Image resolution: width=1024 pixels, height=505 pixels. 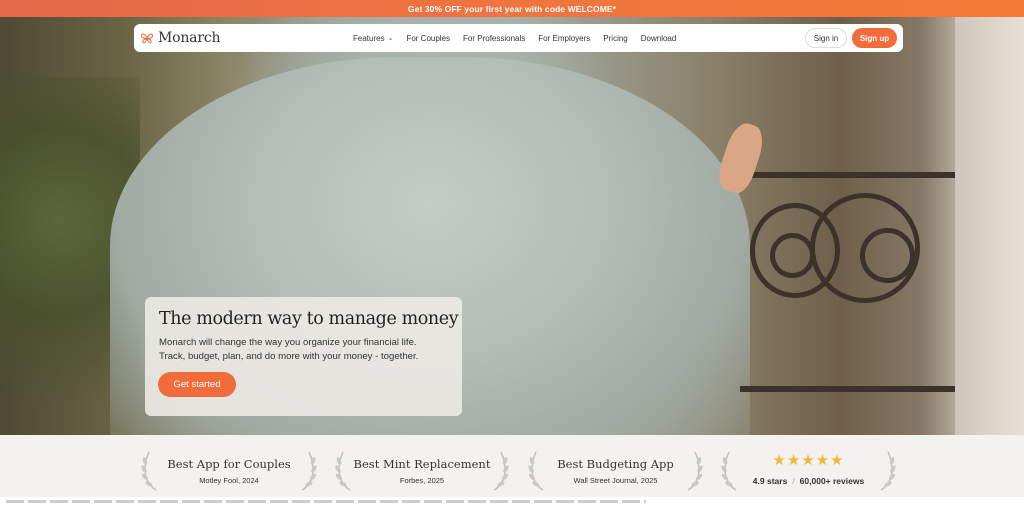 I want to click on nav-for-professionals-label: For Professionals, so click(x=494, y=38).